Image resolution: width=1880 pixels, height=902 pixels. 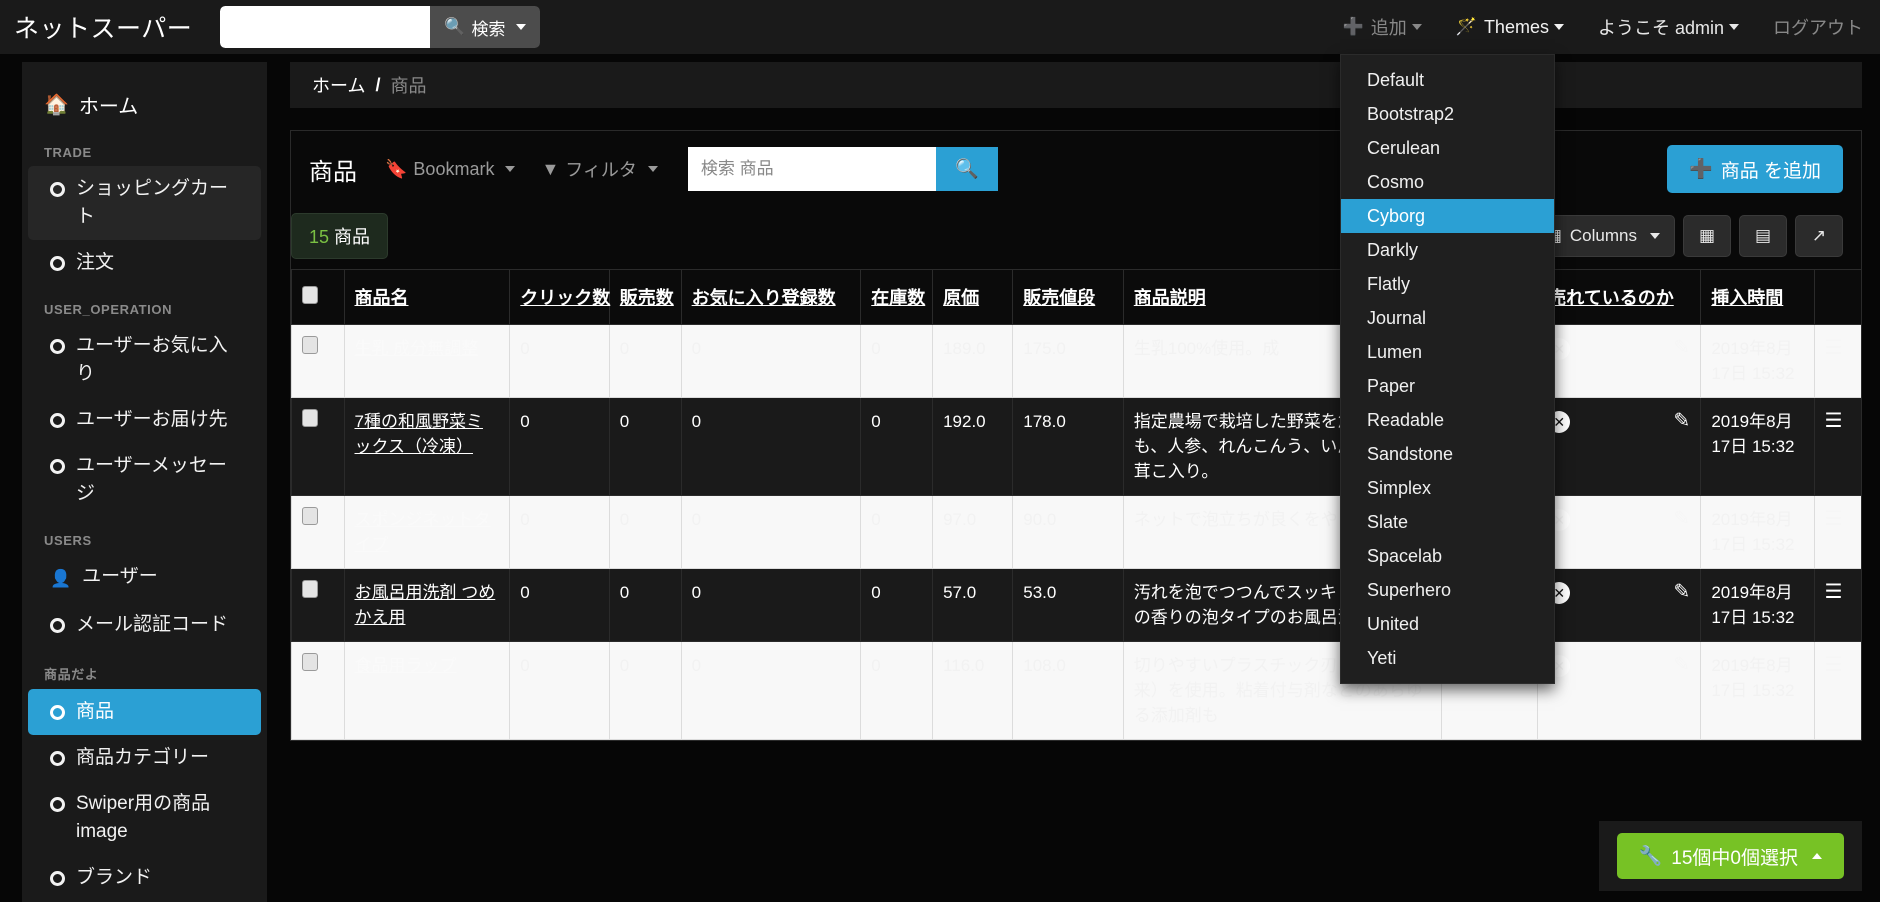 What do you see at coordinates (144, 878) in the screenshot?
I see `sidebar-item-4-g4: ブランド` at bounding box center [144, 878].